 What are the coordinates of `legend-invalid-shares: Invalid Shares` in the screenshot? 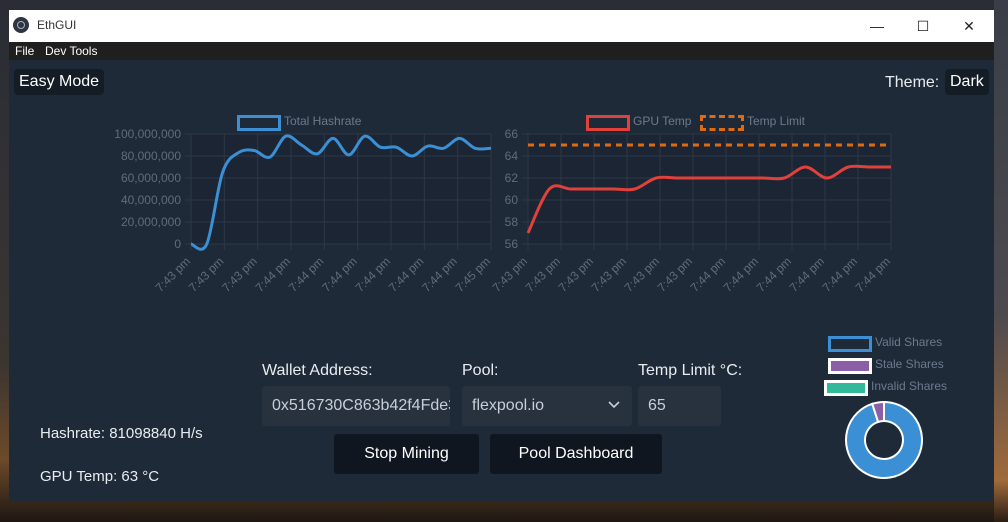 It's located at (909, 386).